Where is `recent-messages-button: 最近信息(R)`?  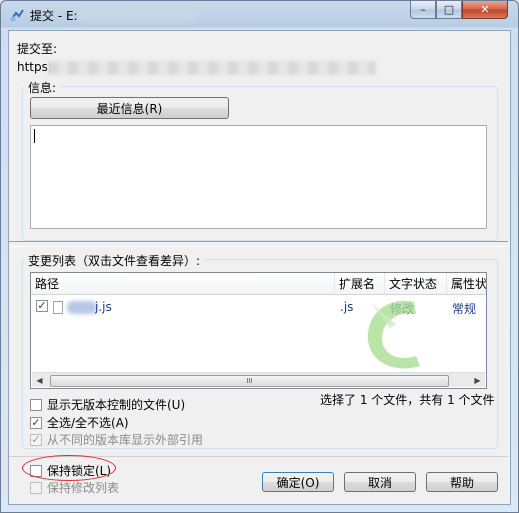
recent-messages-button: 最近信息(R) is located at coordinates (129, 108).